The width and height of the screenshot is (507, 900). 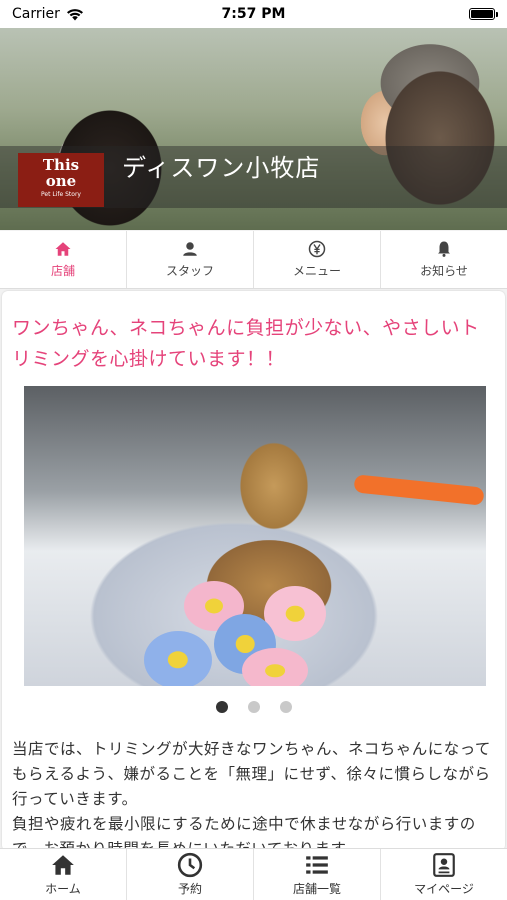 I want to click on status-left: Carrier, so click(x=48, y=14).